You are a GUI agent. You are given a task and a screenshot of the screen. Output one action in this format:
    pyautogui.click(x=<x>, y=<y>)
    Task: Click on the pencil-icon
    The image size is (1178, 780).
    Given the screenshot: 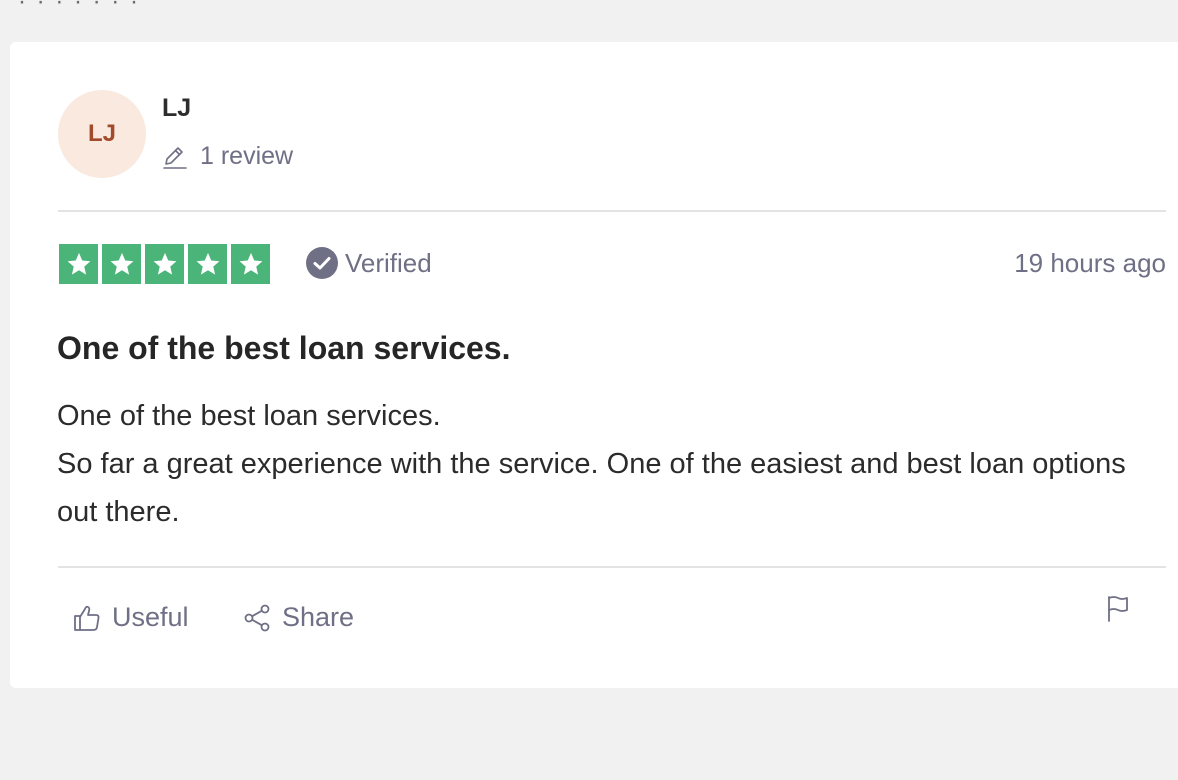 What is the action you would take?
    pyautogui.click(x=175, y=157)
    